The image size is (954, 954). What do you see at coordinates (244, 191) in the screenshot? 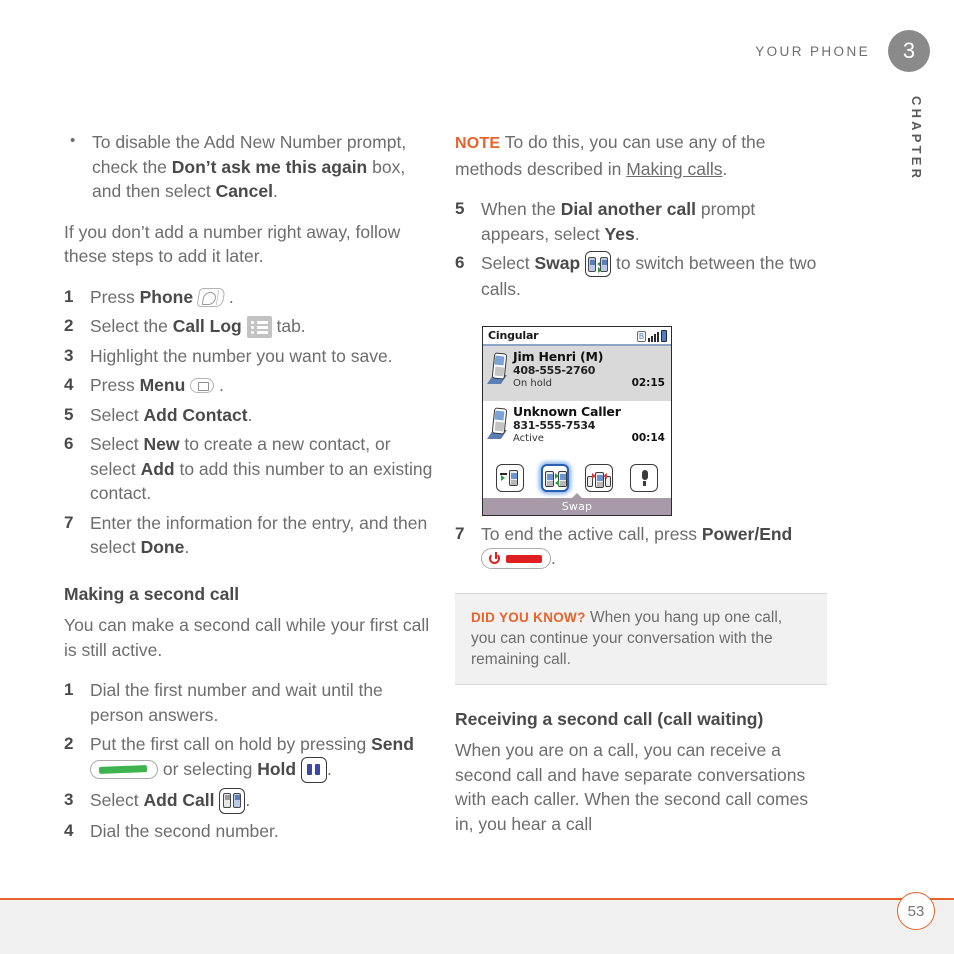
I see `bullet-bold2: Cancel` at bounding box center [244, 191].